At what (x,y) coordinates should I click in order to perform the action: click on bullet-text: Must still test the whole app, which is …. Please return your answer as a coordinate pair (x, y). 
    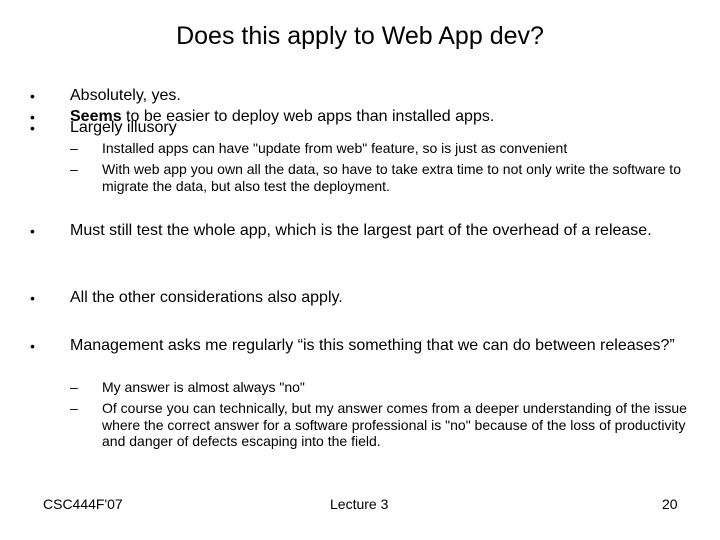
    Looking at the image, I should click on (361, 230).